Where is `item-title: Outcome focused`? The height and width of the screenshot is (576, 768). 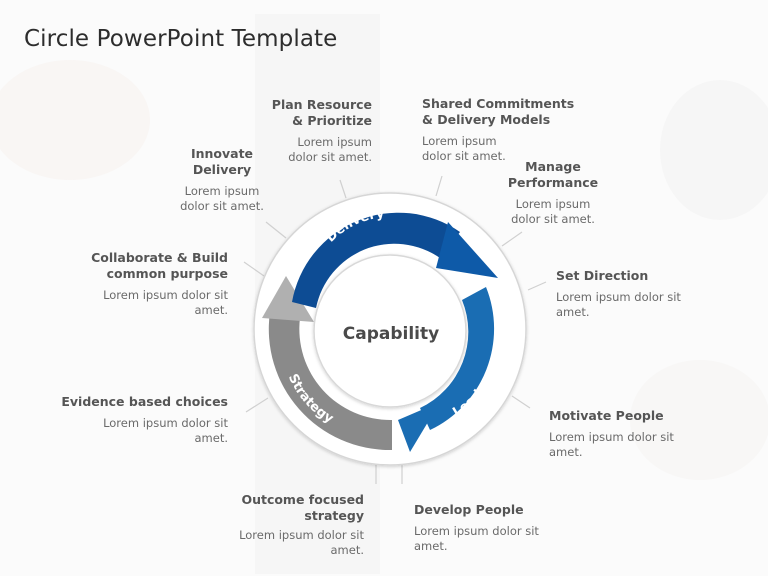
item-title: Outcome focused is located at coordinates (302, 499).